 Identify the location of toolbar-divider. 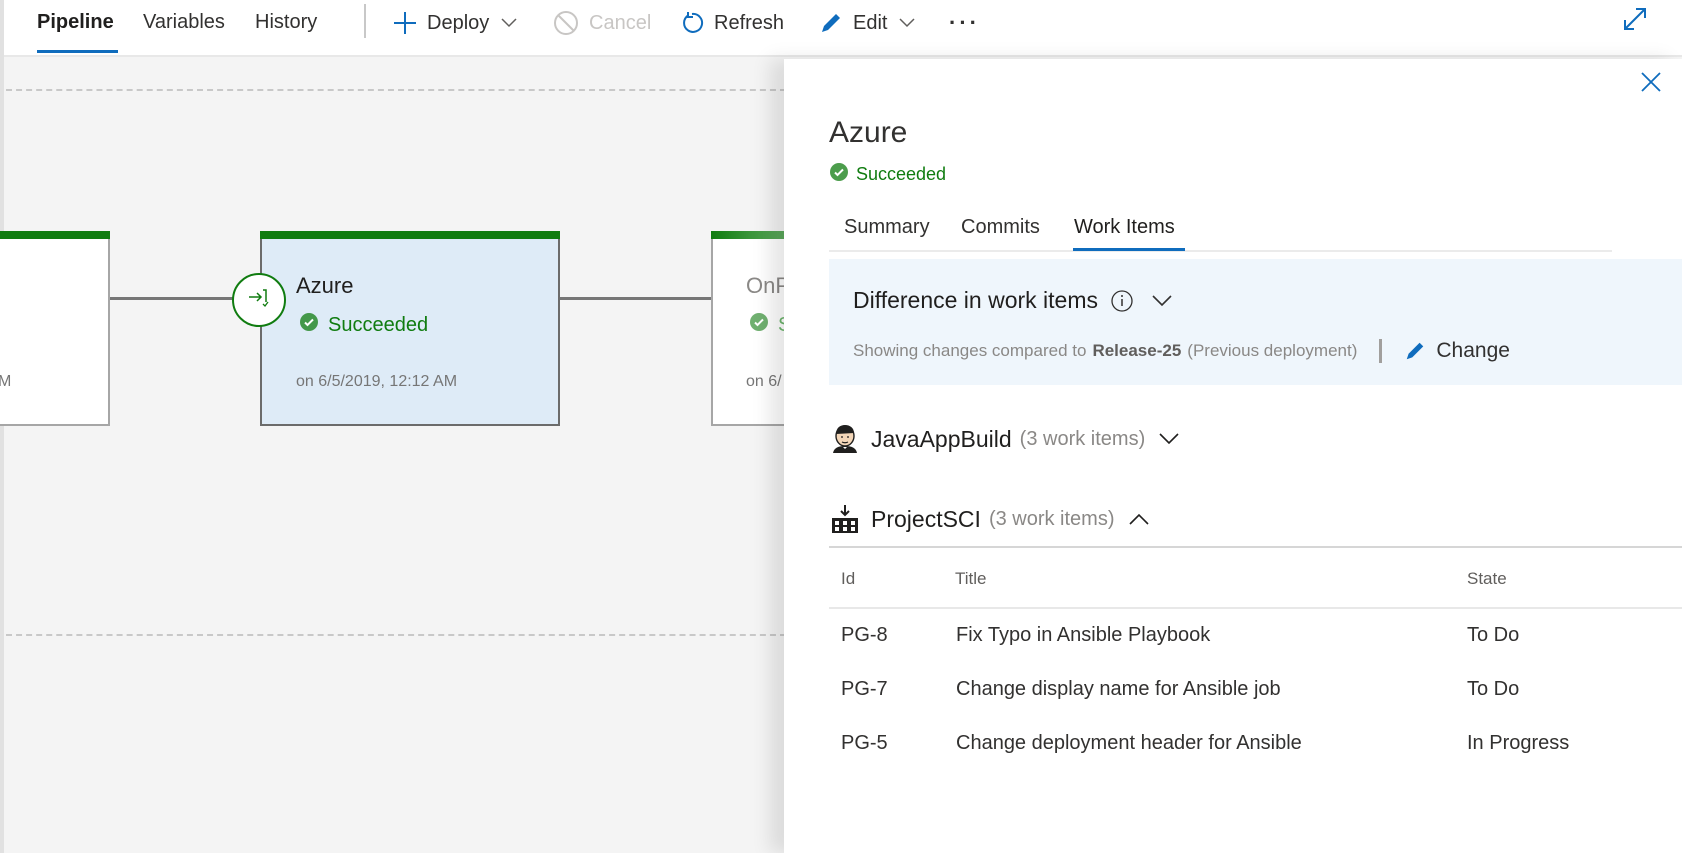
(365, 21).